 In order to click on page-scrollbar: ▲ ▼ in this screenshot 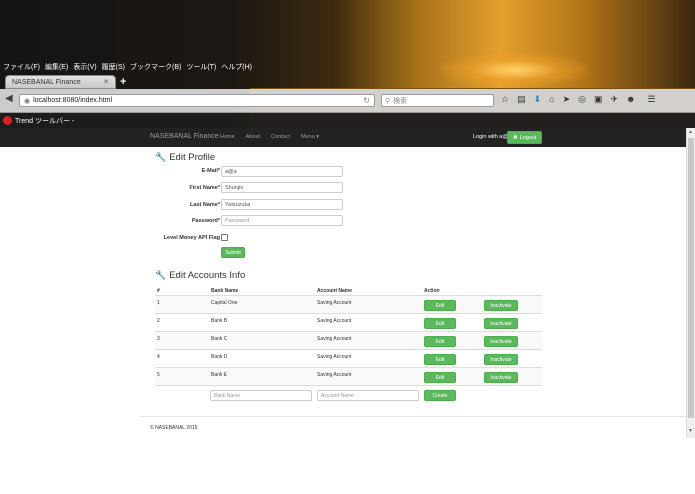, I will do `click(690, 283)`.